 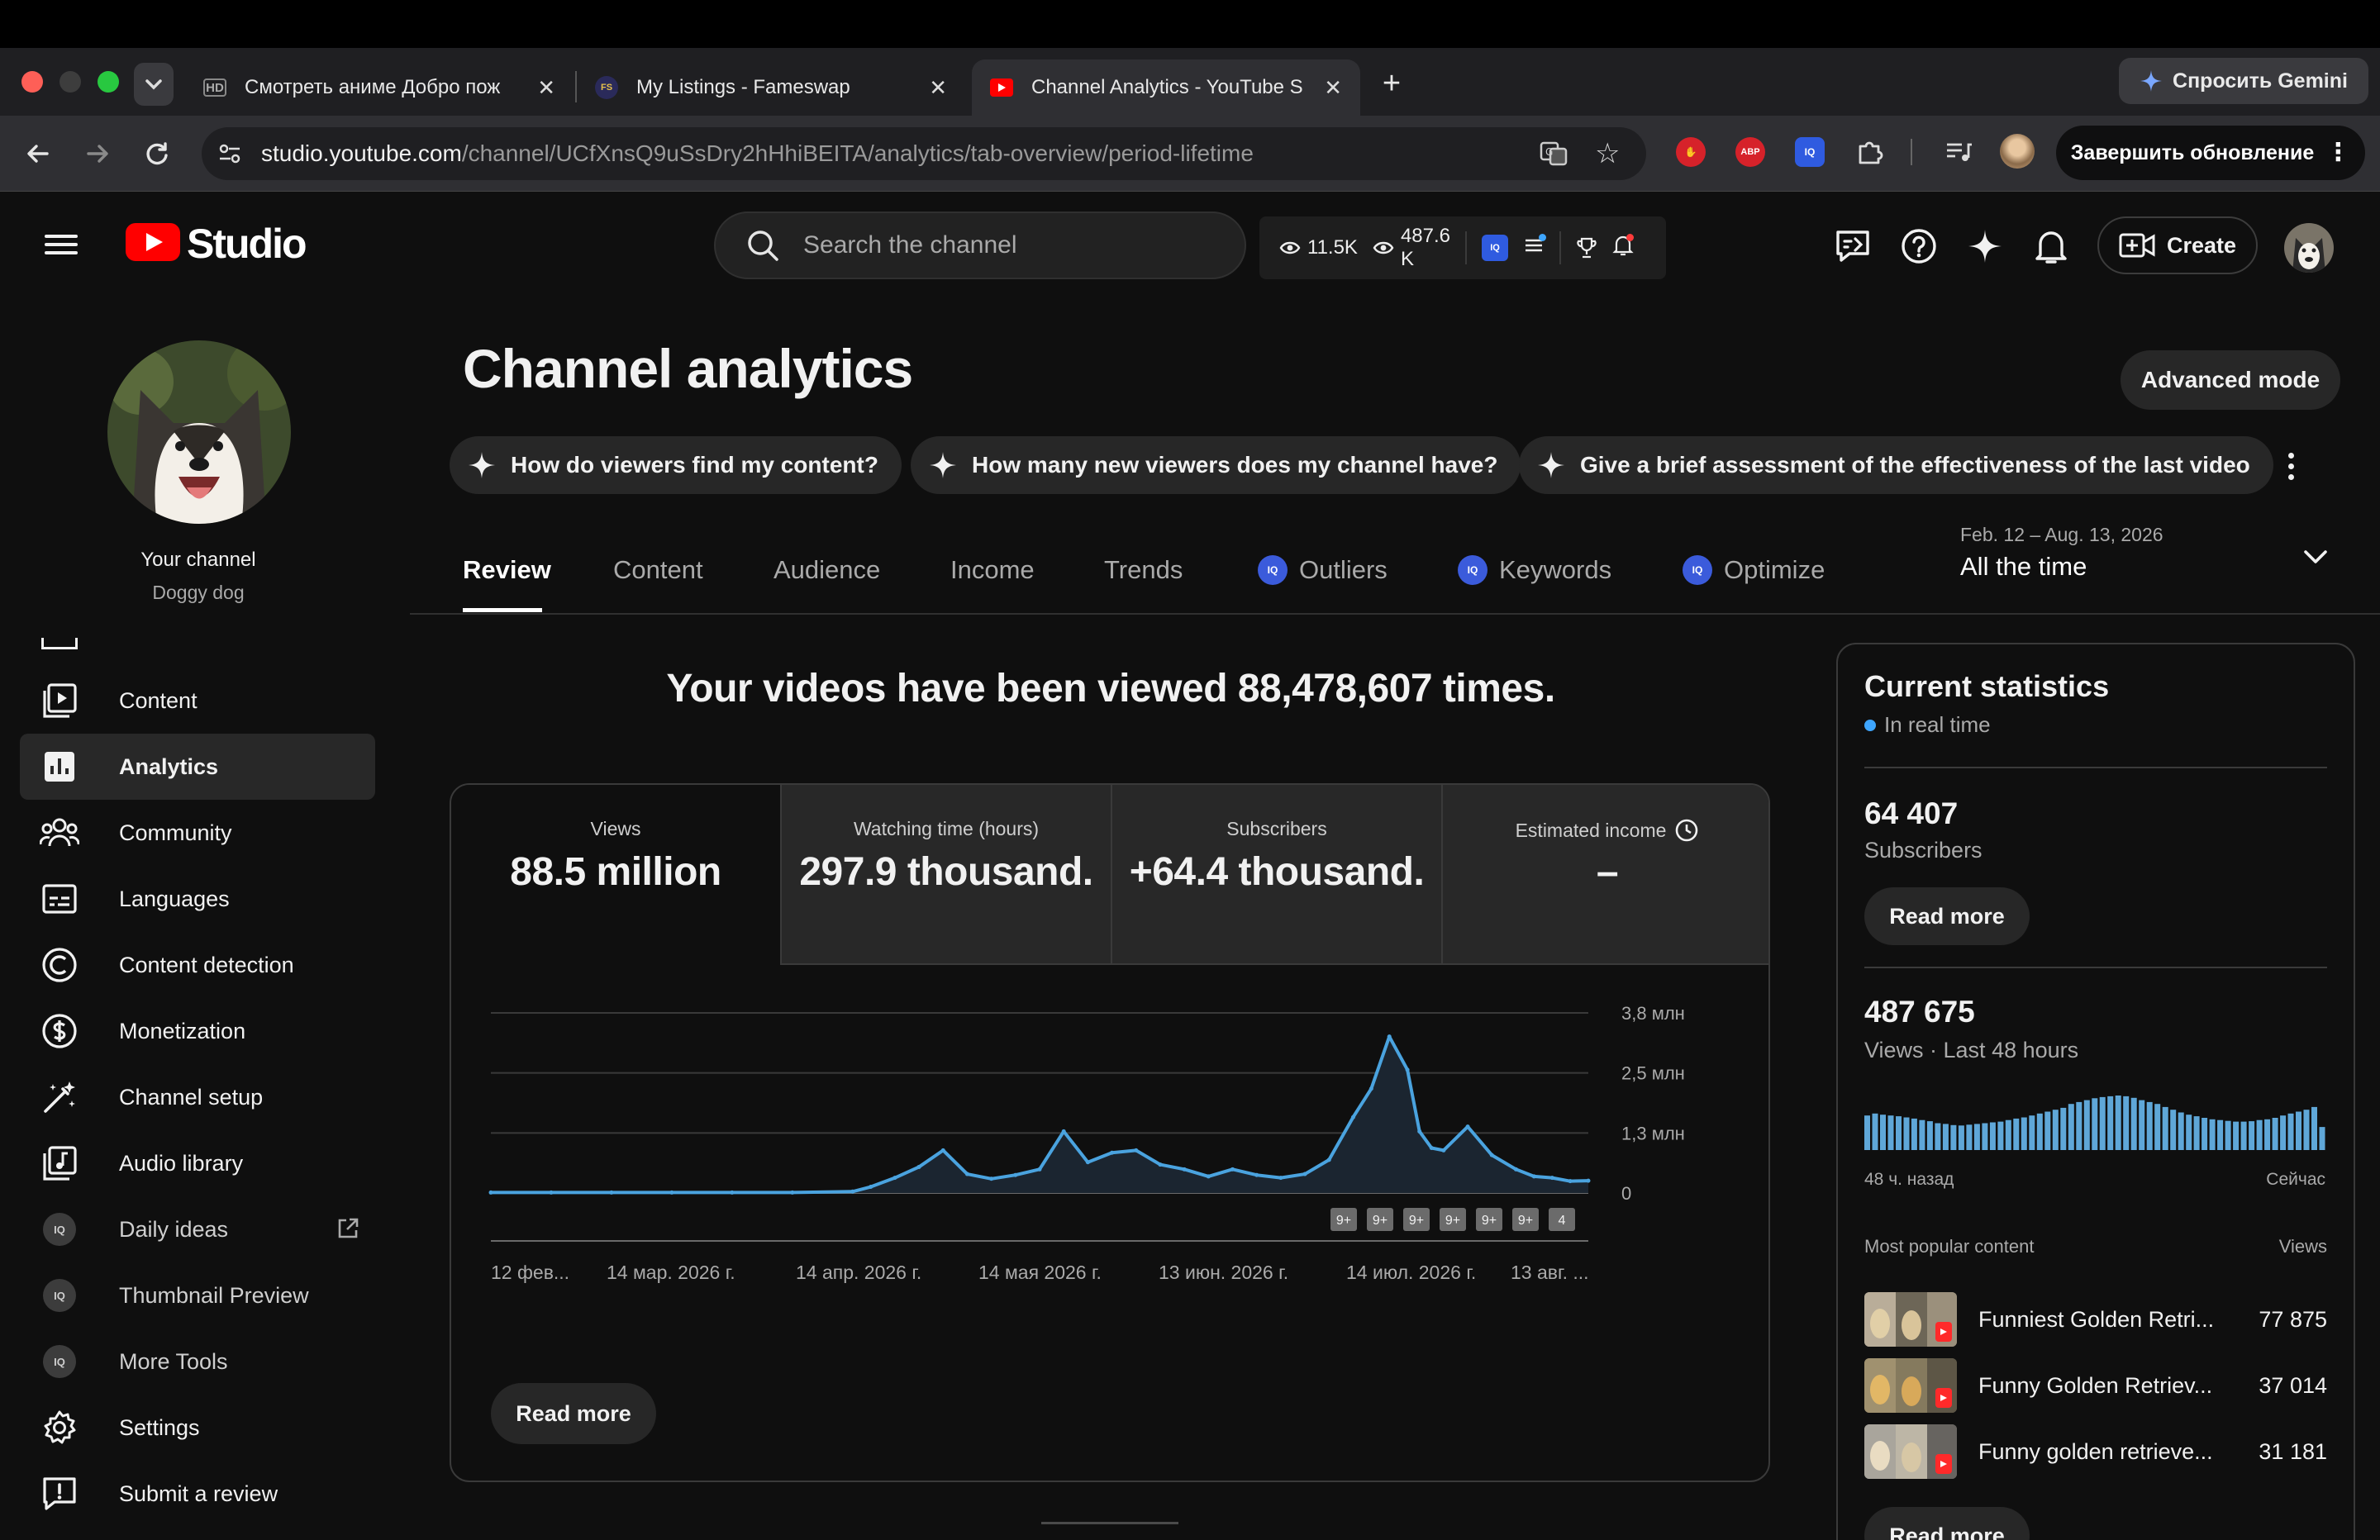 I want to click on account-avatar, so click(x=2309, y=248).